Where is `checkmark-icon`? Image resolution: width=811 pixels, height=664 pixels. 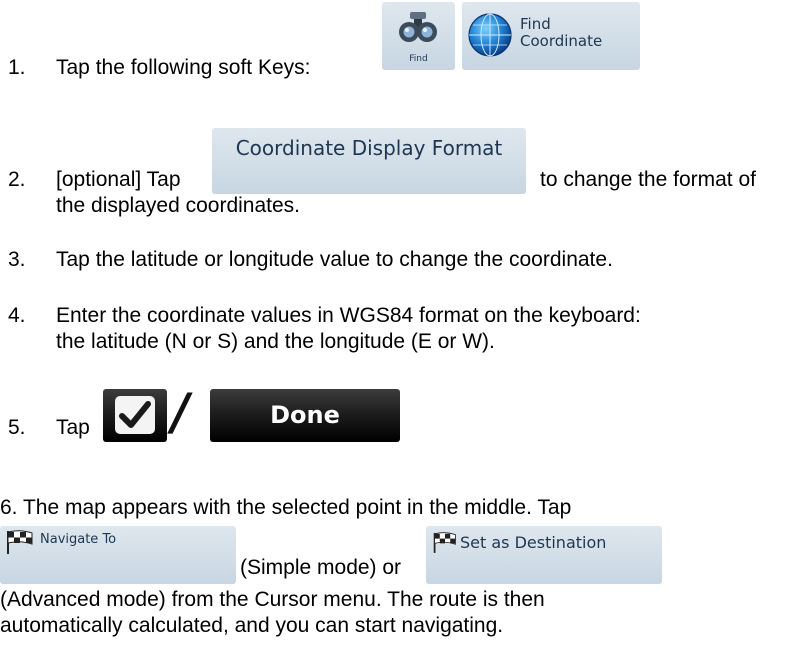 checkmark-icon is located at coordinates (135, 415).